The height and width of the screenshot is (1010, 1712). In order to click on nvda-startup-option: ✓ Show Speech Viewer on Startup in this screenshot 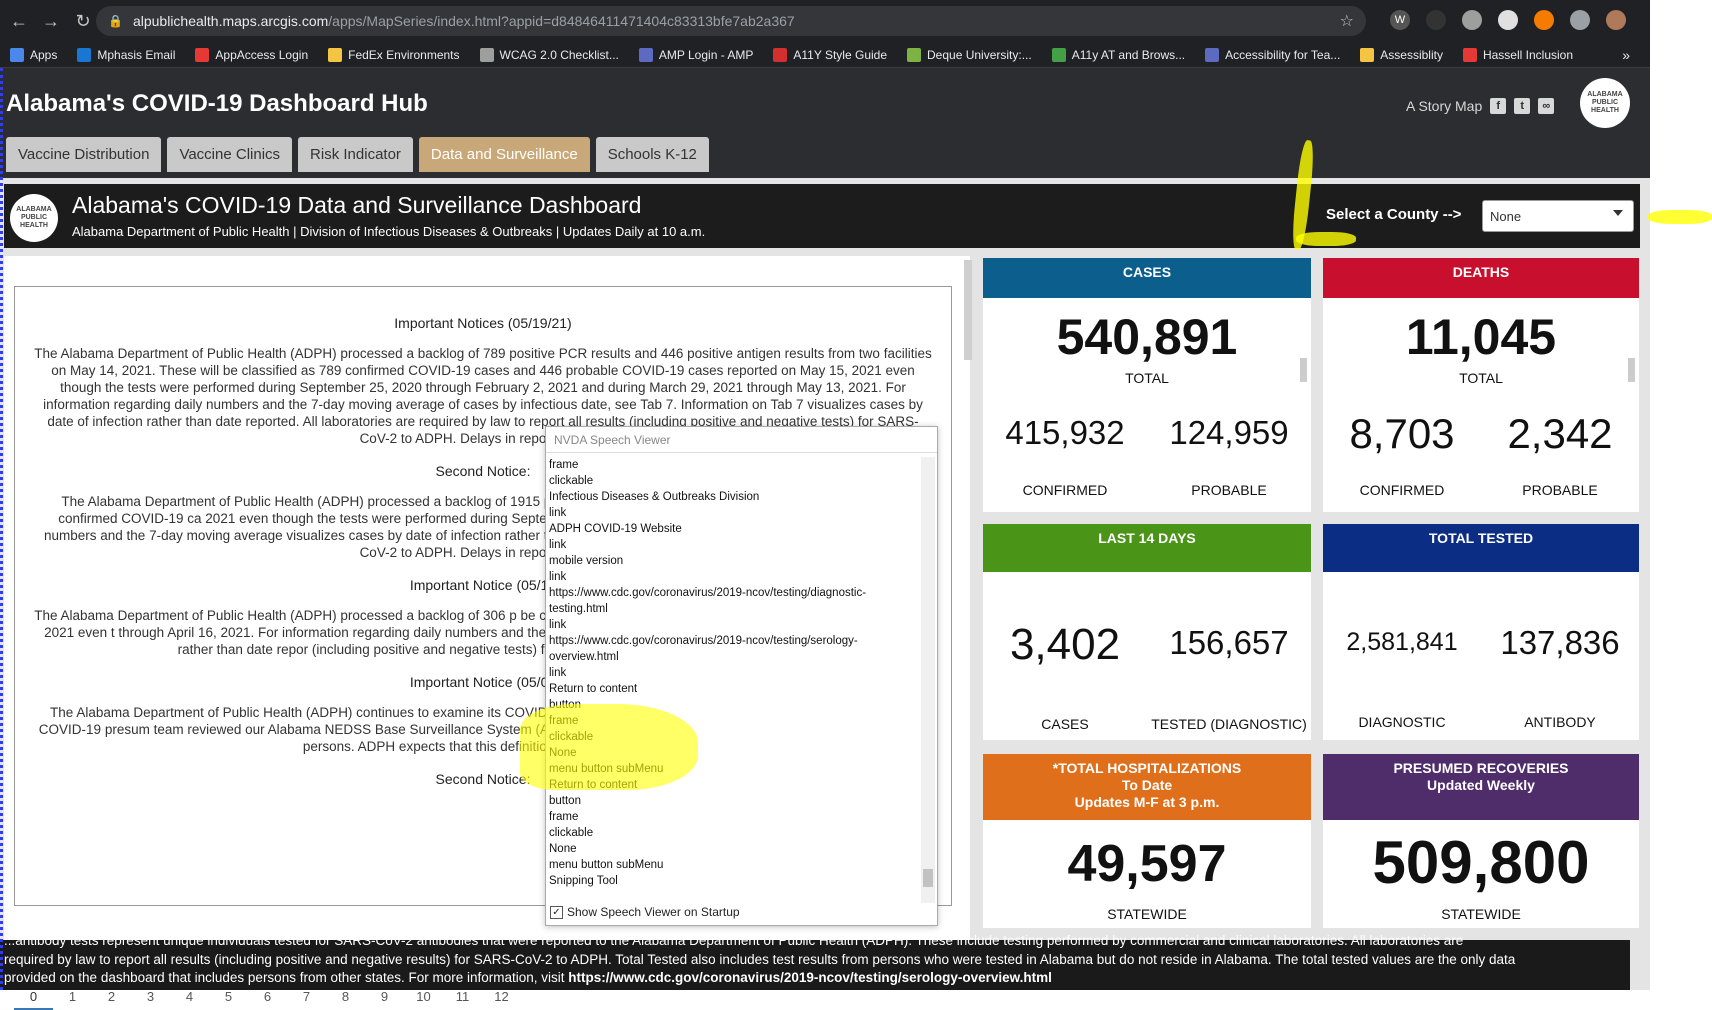, I will do `click(645, 912)`.